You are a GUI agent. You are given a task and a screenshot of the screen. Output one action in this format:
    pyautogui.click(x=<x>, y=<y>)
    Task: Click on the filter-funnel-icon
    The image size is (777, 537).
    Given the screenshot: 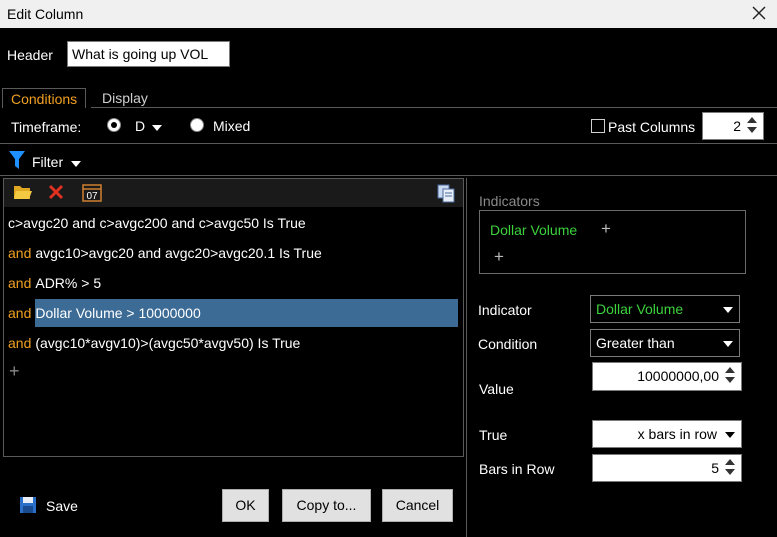 What is the action you would take?
    pyautogui.click(x=17, y=160)
    